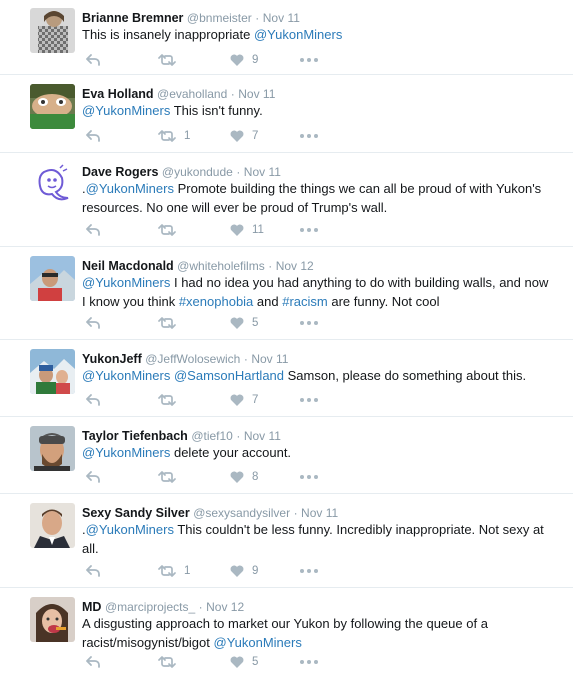 This screenshot has height=676, width=573. What do you see at coordinates (136, 513) in the screenshot?
I see `author-name: Sexy Sandy Silver` at bounding box center [136, 513].